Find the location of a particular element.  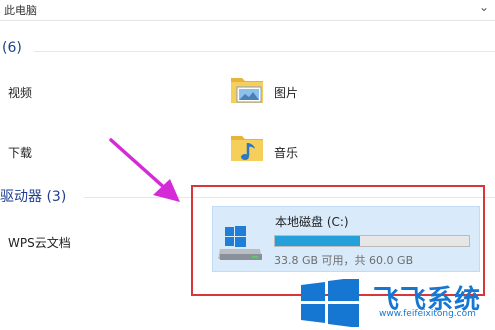

capacity-fill is located at coordinates (317, 241).